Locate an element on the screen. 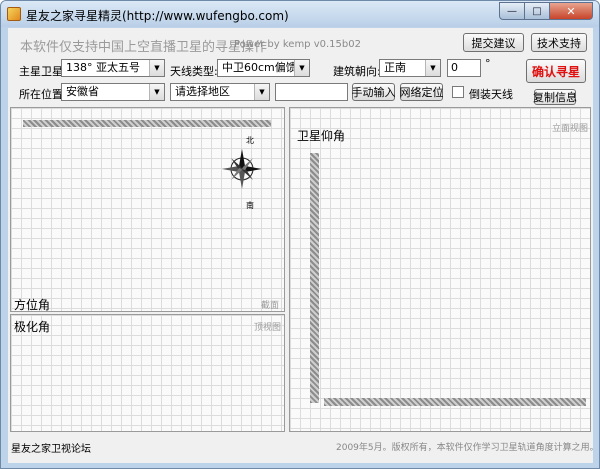 This screenshot has width=600, height=469. maximize-icon: □ is located at coordinates (537, 11).